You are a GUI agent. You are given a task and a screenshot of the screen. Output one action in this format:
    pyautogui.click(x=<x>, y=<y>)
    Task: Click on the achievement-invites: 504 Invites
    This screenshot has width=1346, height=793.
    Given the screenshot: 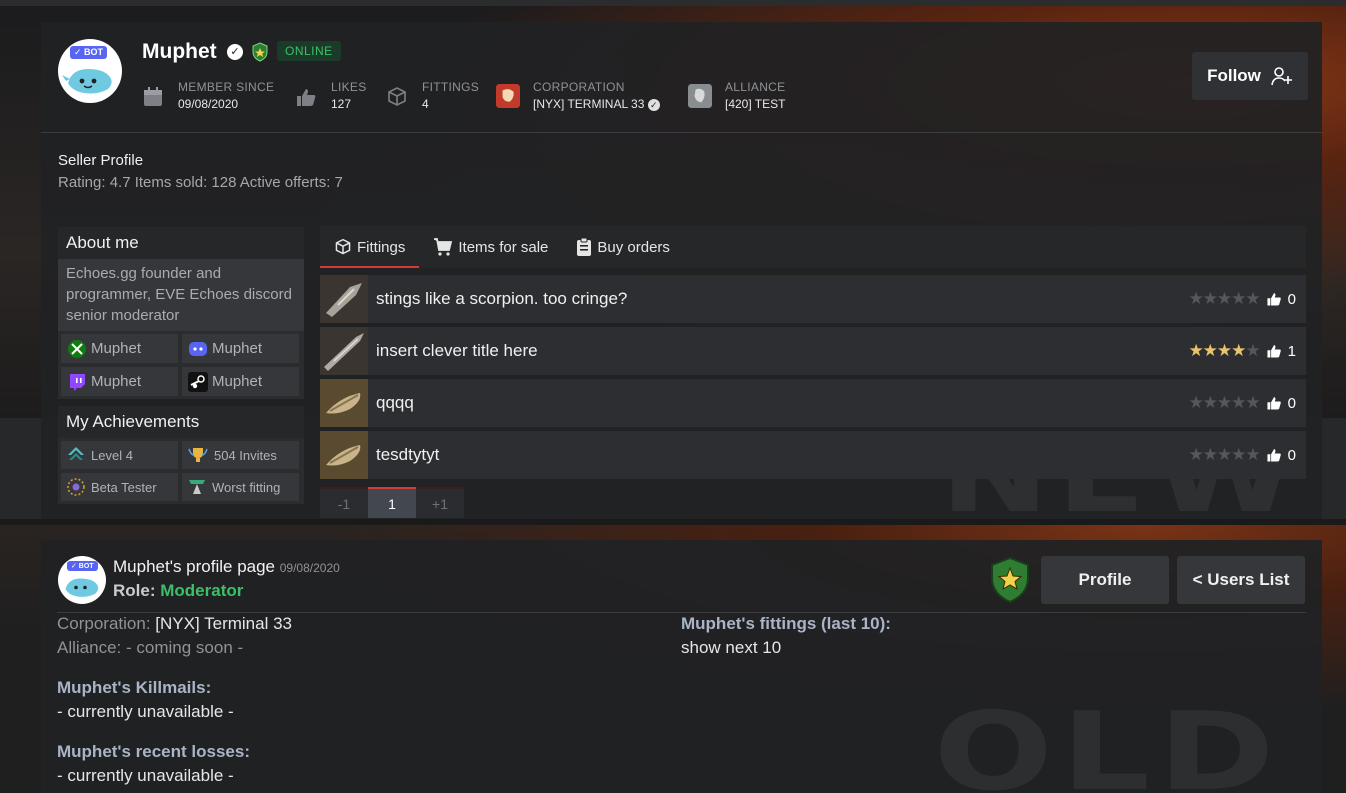 What is the action you would take?
    pyautogui.click(x=240, y=455)
    